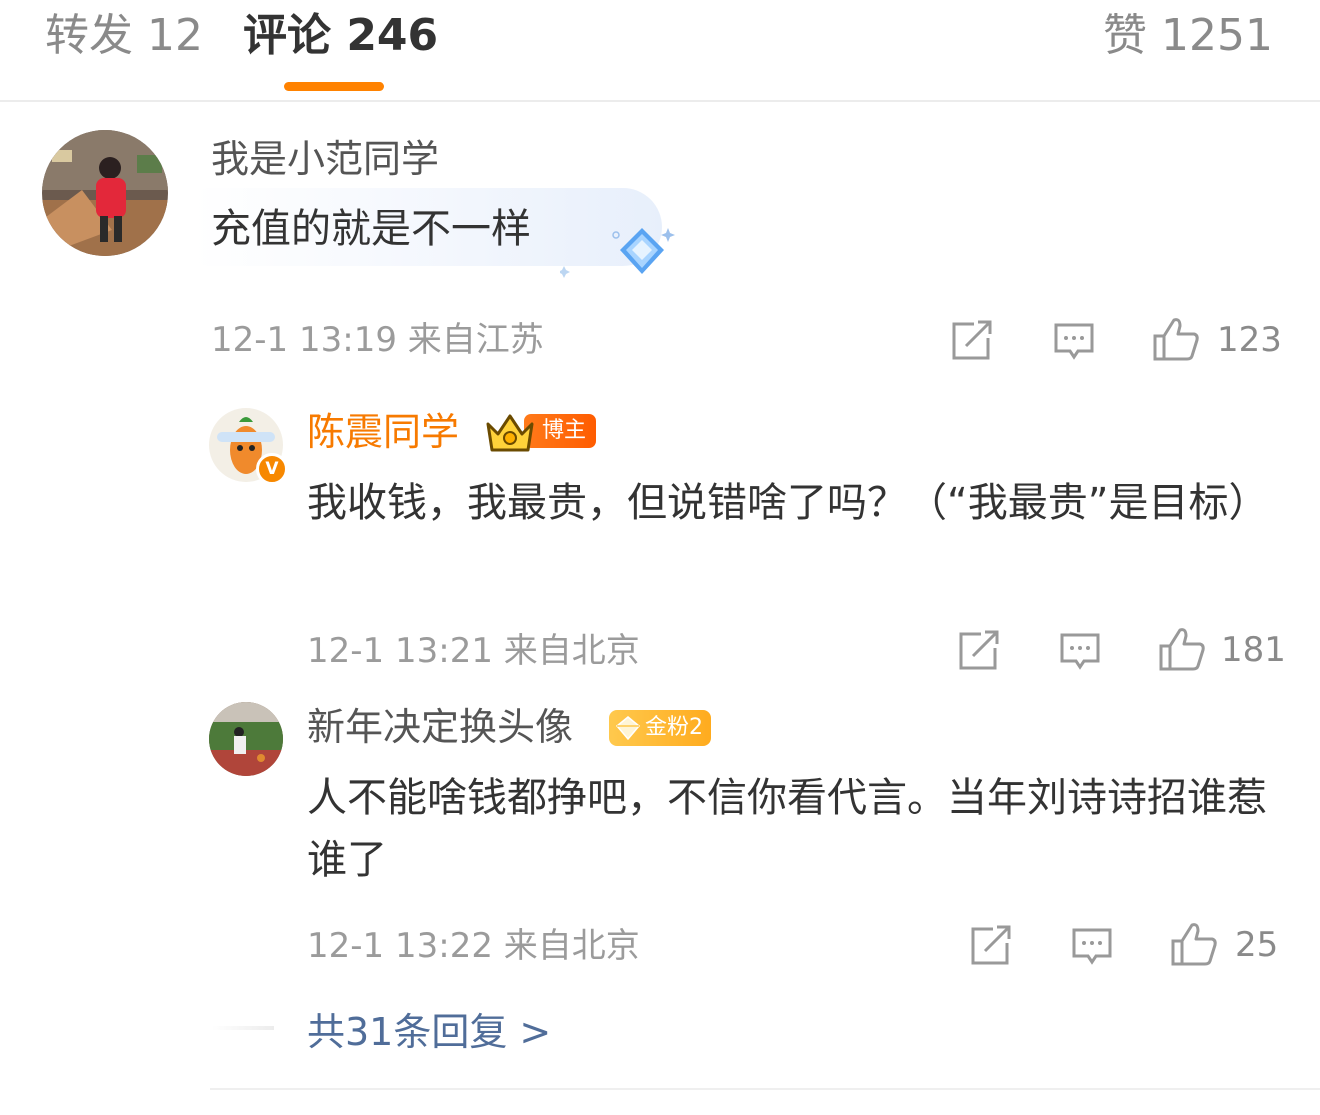 The image size is (1320, 1115). I want to click on gold-fan-badge-label: 金粉2, so click(674, 727).